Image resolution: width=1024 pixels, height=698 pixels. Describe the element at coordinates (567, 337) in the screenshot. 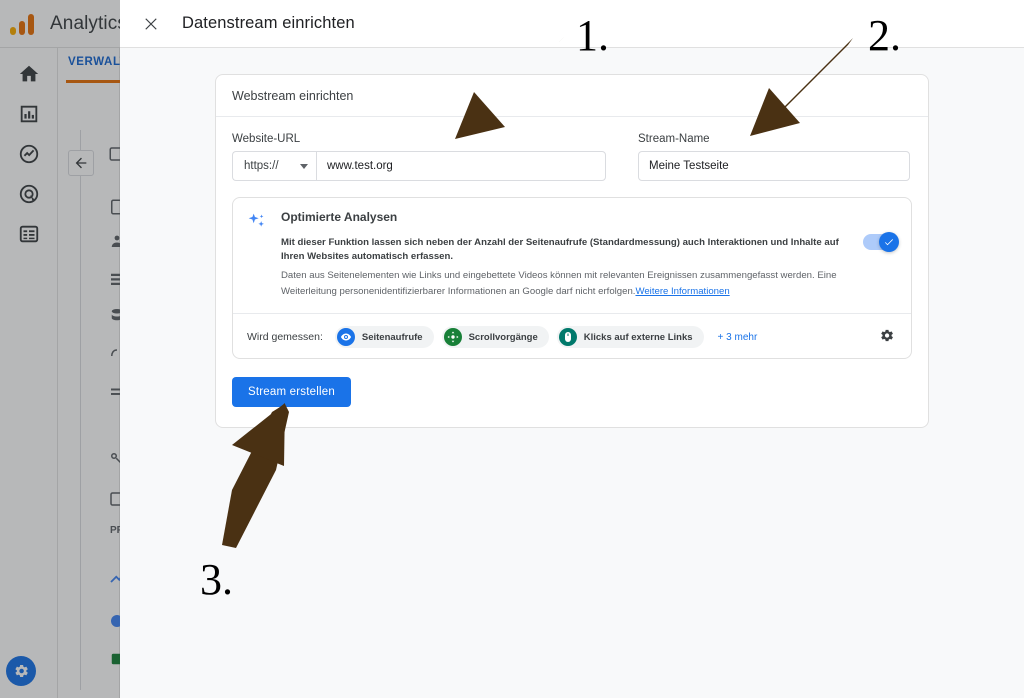

I see `mouse-click-icon` at that location.